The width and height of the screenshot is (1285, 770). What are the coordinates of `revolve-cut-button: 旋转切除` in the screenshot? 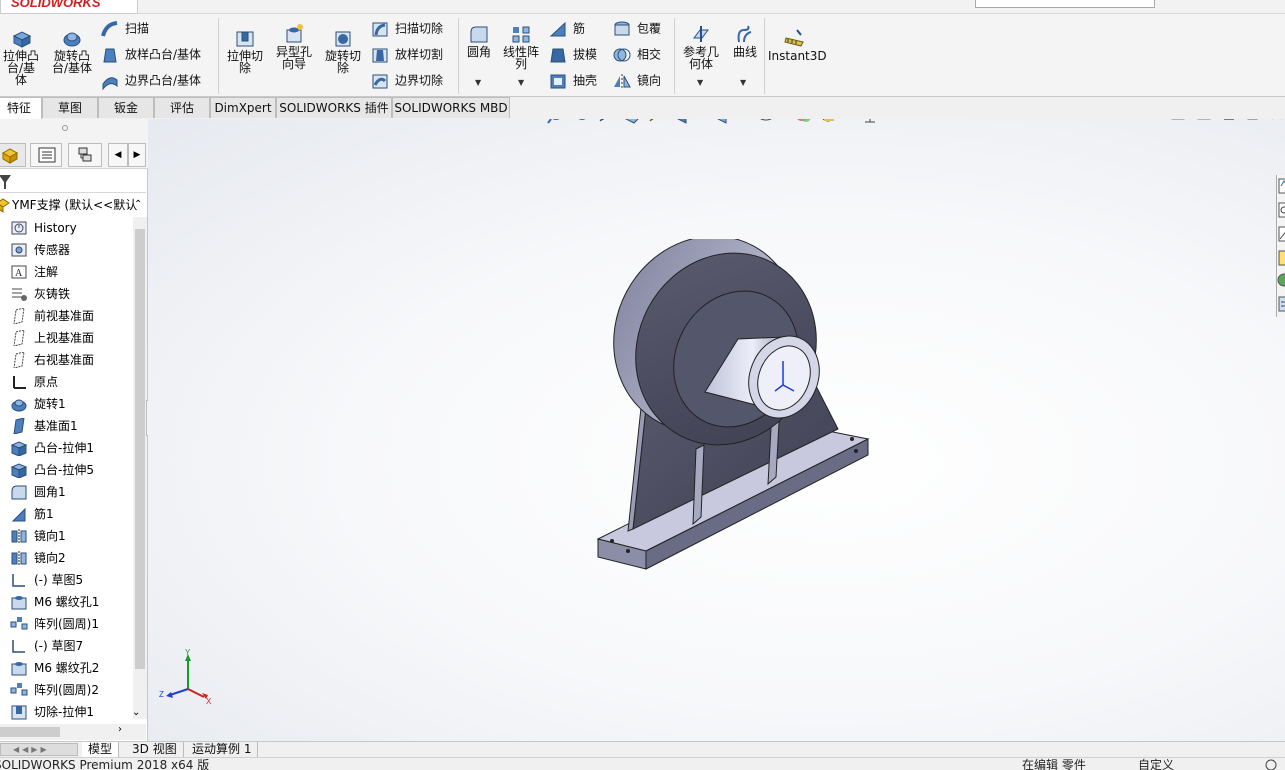 It's located at (343, 51).